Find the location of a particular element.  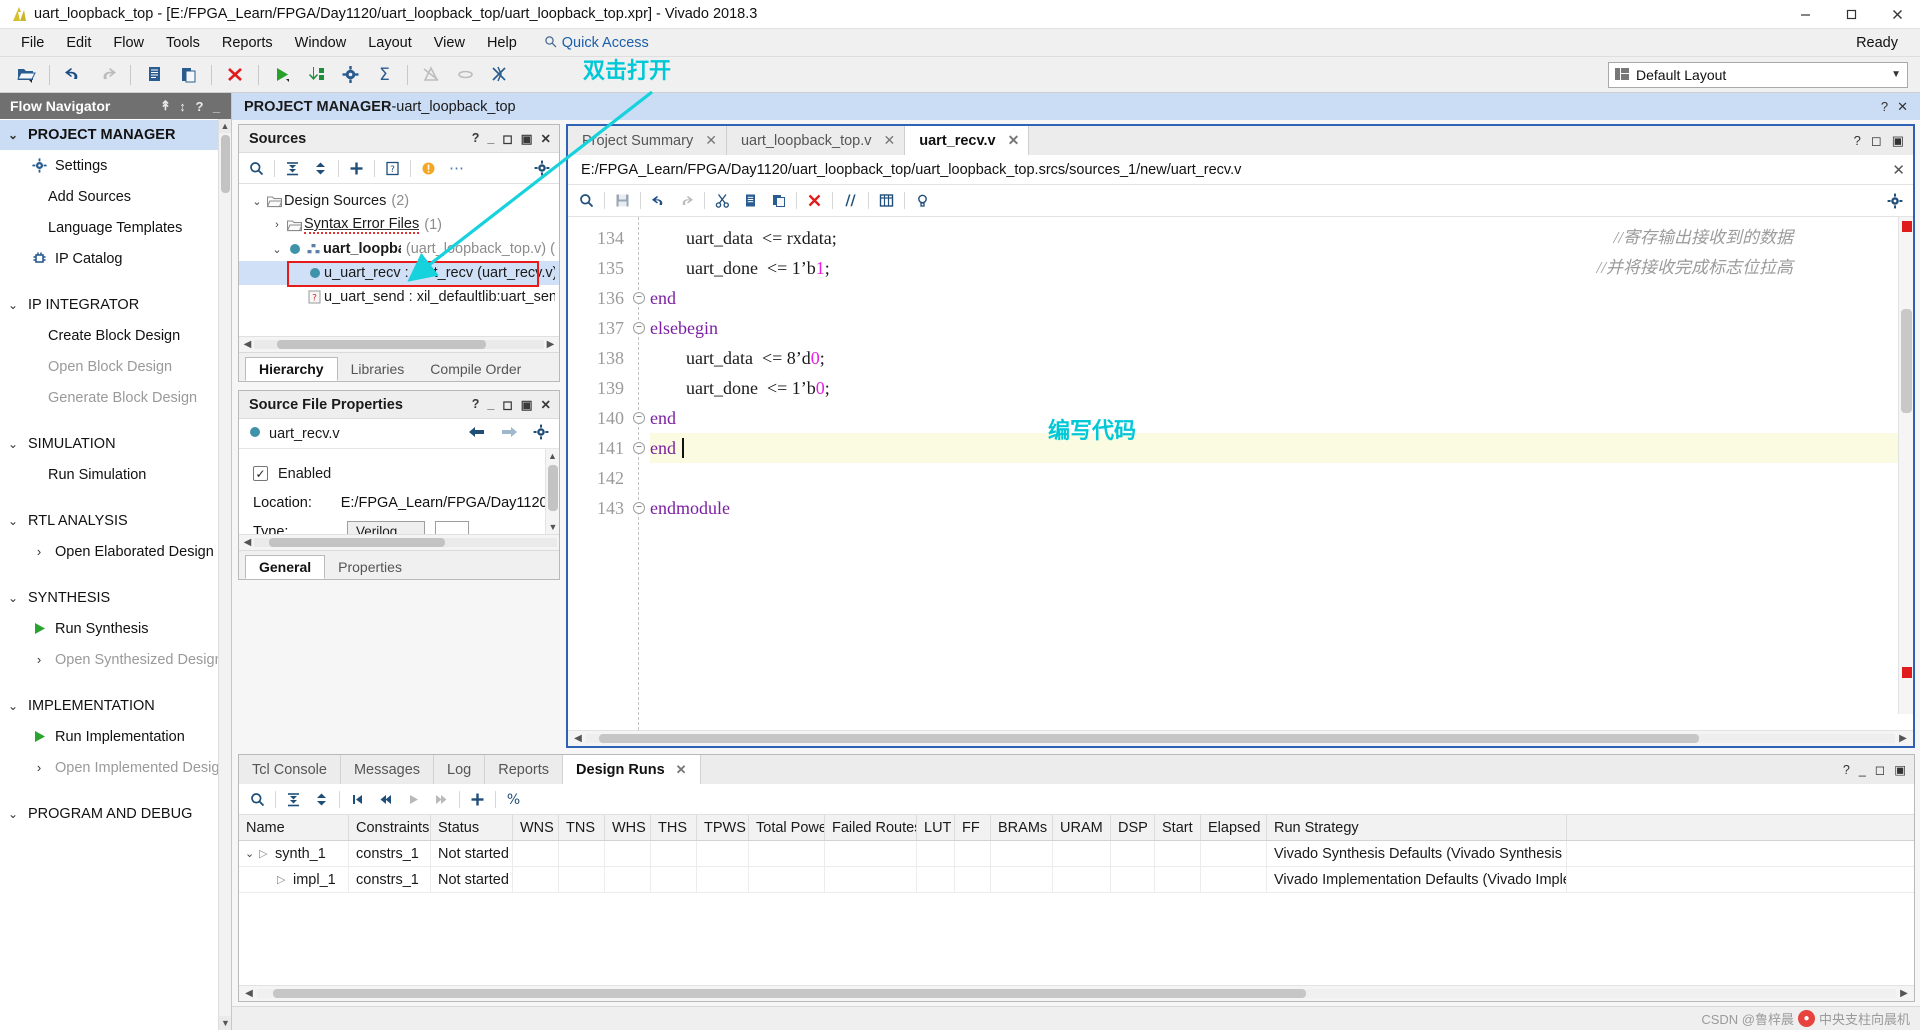

source-tree-item: ? u_uart_send : xil_defaultlib:uart_send is located at coordinates (399, 297).